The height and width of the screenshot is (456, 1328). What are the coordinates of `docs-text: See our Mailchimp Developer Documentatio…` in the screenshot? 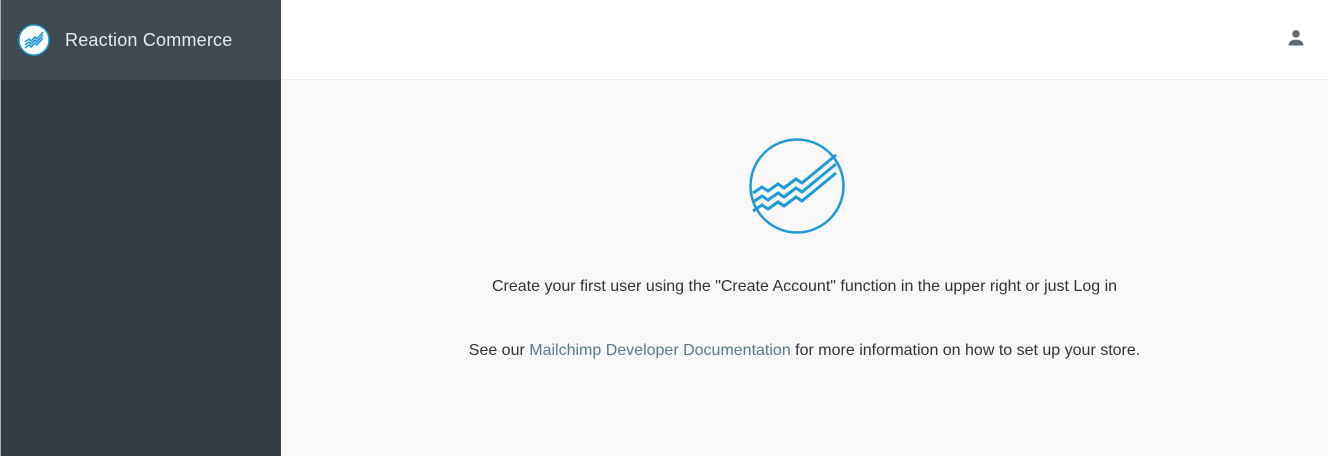 It's located at (804, 351).